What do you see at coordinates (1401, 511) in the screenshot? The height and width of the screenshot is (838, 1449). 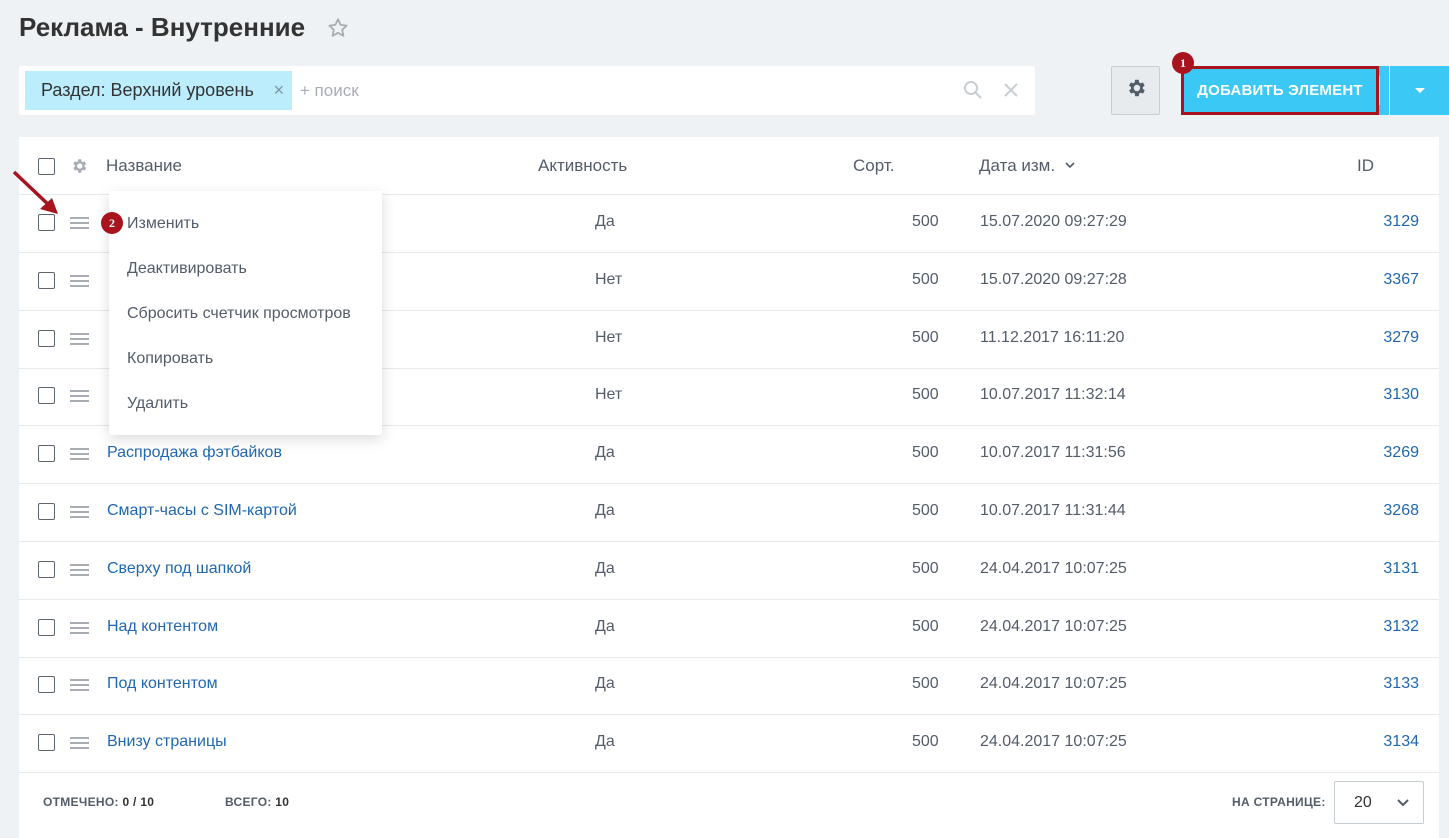 I see `row-id: 3268` at bounding box center [1401, 511].